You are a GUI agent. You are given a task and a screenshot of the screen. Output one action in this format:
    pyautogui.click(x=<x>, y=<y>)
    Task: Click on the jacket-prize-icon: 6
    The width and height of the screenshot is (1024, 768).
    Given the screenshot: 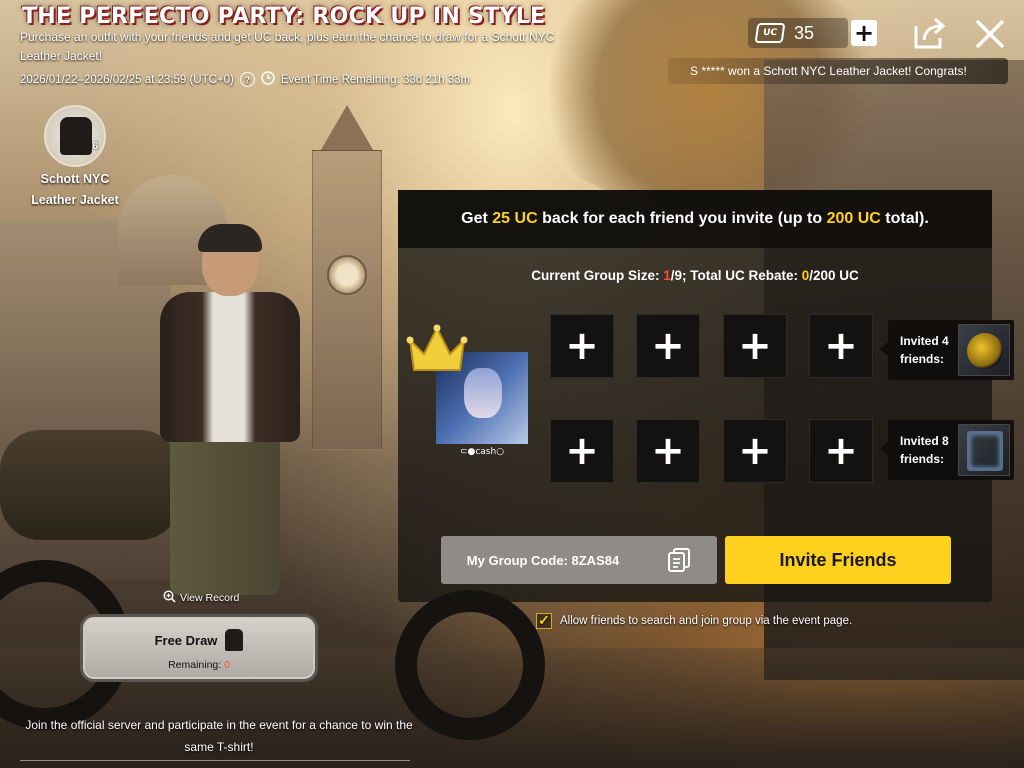 What is the action you would take?
    pyautogui.click(x=75, y=136)
    